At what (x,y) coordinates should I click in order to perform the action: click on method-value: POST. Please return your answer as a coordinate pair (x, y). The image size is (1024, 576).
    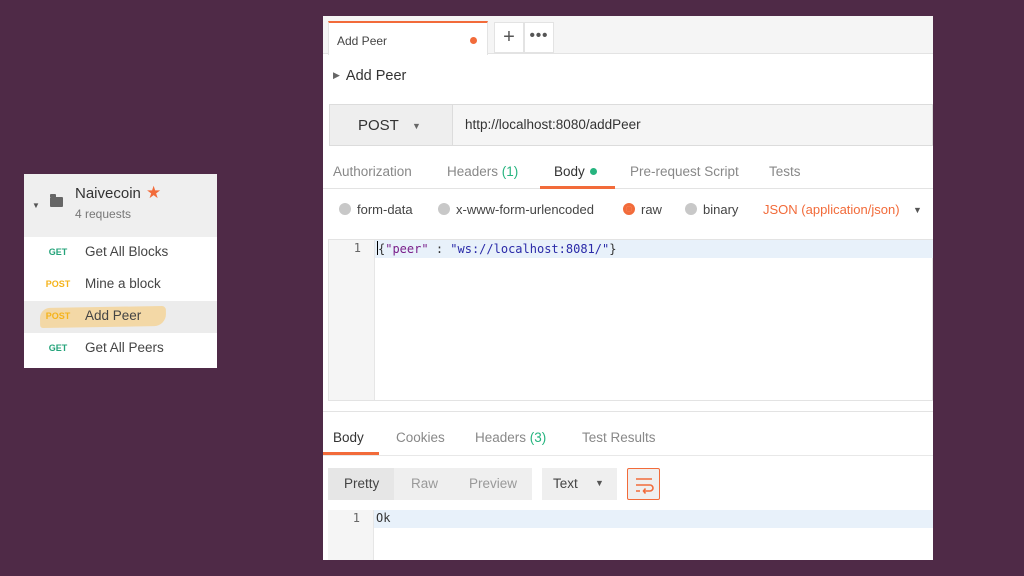
    Looking at the image, I should click on (378, 125).